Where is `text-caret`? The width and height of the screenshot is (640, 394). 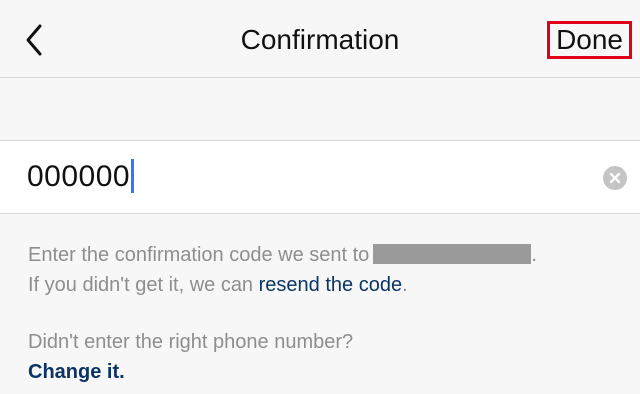 text-caret is located at coordinates (133, 176).